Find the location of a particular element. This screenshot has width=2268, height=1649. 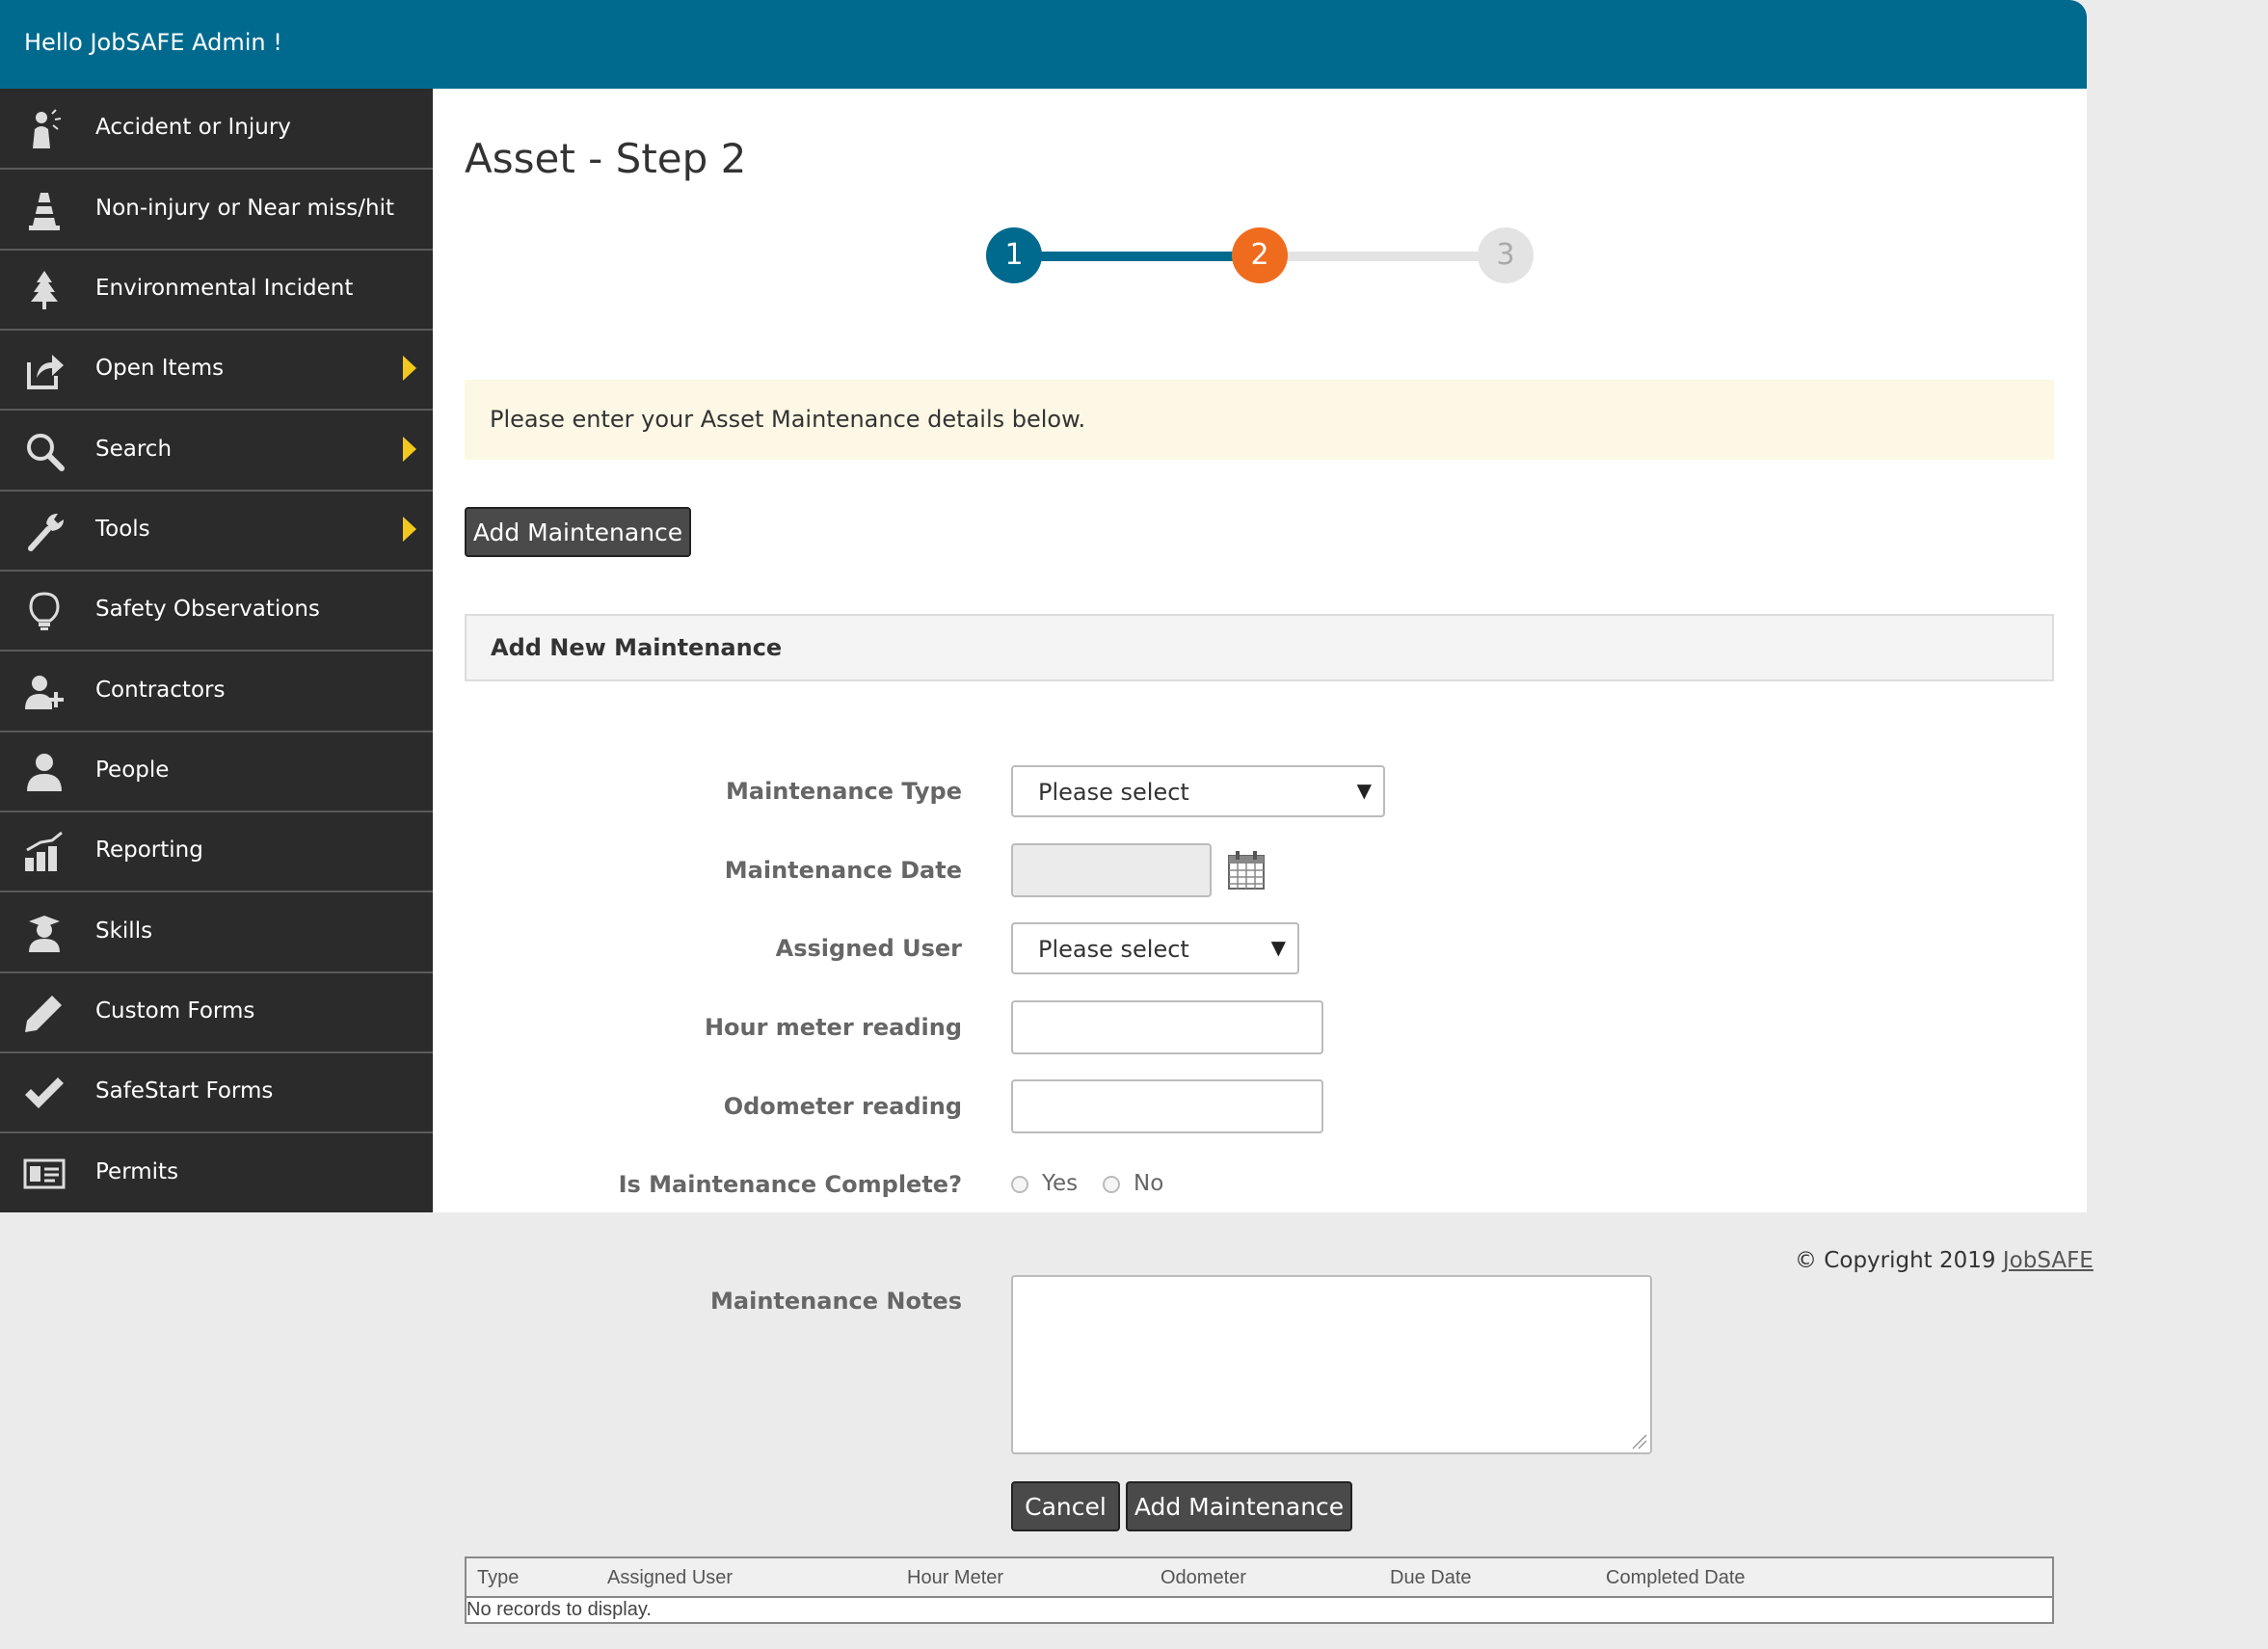

submit-add-maintenance-button: Add Maintenance is located at coordinates (1239, 1506).